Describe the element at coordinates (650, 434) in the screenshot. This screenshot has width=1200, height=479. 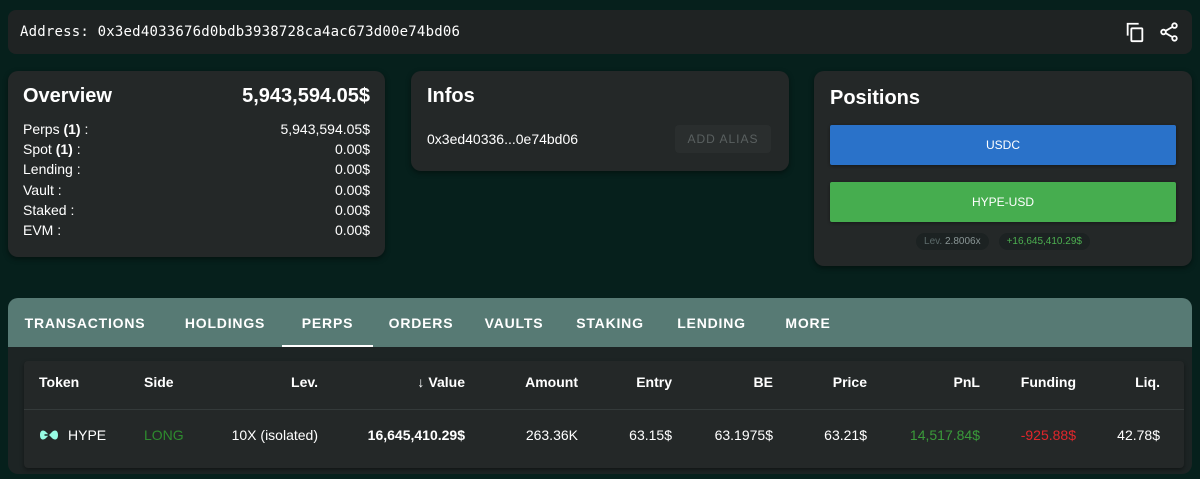
I see `entry-cell: 63.15$` at that location.